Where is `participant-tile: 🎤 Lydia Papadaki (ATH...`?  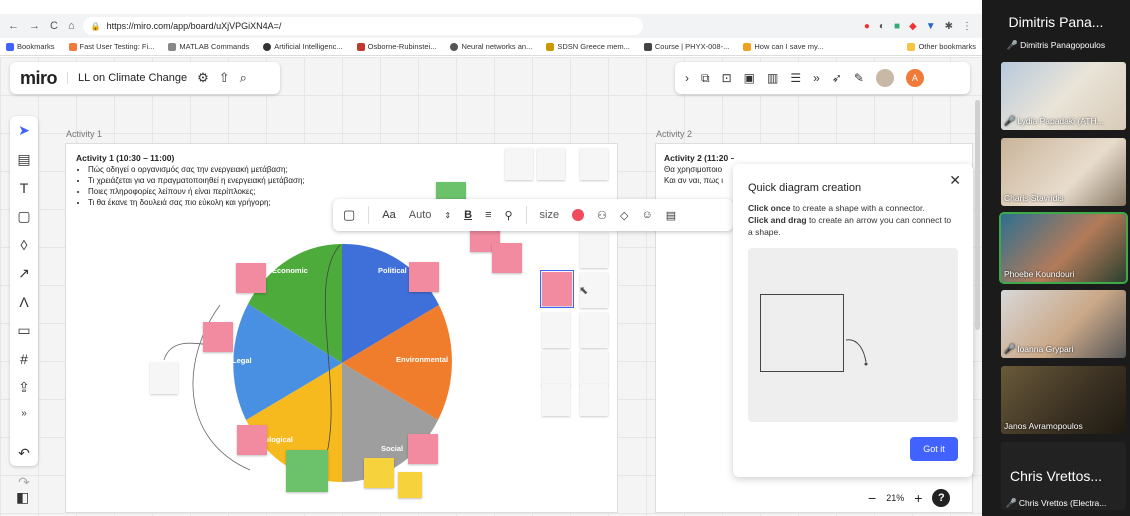 participant-tile: 🎤 Lydia Papadaki (ATH... is located at coordinates (1063, 96).